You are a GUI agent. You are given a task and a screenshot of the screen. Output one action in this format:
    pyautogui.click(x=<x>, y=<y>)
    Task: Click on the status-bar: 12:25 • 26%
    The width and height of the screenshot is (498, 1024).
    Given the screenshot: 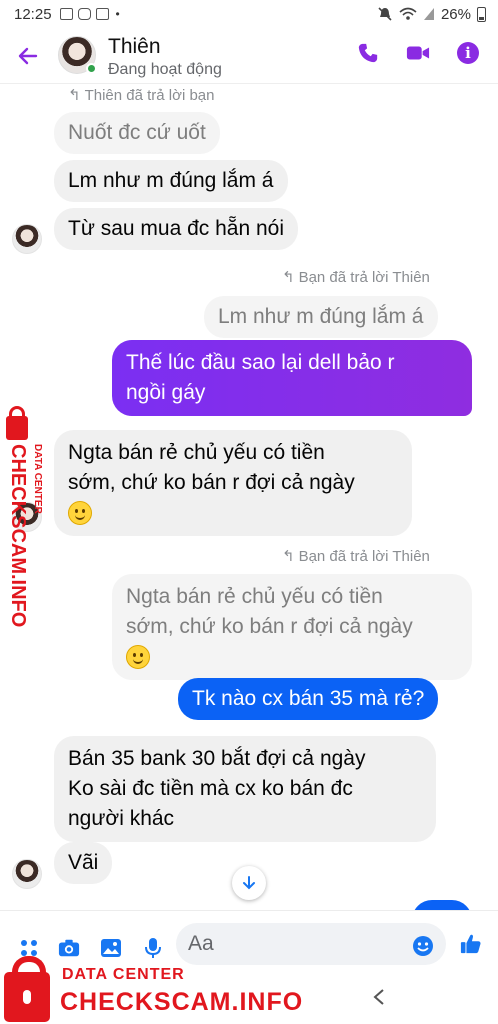 What is the action you would take?
    pyautogui.click(x=249, y=14)
    